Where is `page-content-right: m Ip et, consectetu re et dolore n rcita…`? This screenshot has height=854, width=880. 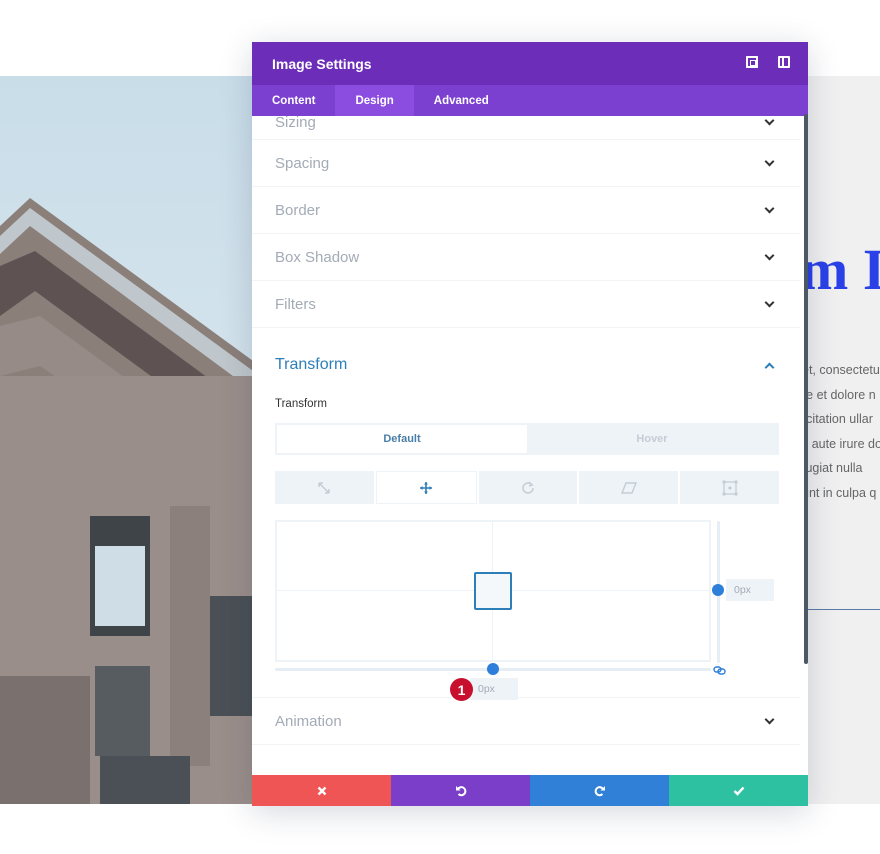
page-content-right: m Ip et, consectetu re et dolore n rcita… is located at coordinates (840, 440).